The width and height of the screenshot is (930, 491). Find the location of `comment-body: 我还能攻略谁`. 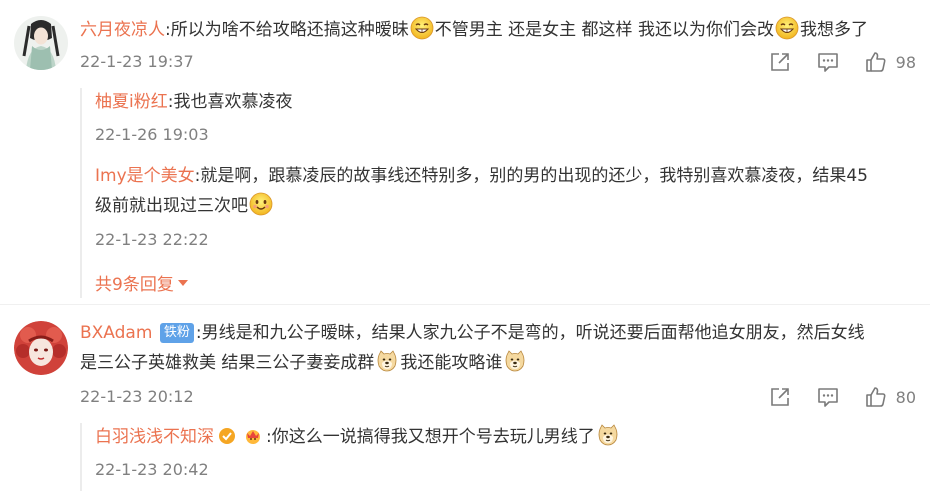

comment-body: 我还能攻略谁 is located at coordinates (451, 363).